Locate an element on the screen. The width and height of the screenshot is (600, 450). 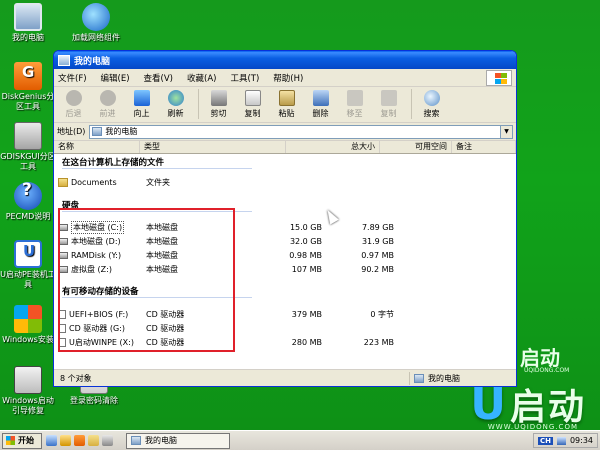
move-to-button: 移至 is located at coordinates (354, 104).